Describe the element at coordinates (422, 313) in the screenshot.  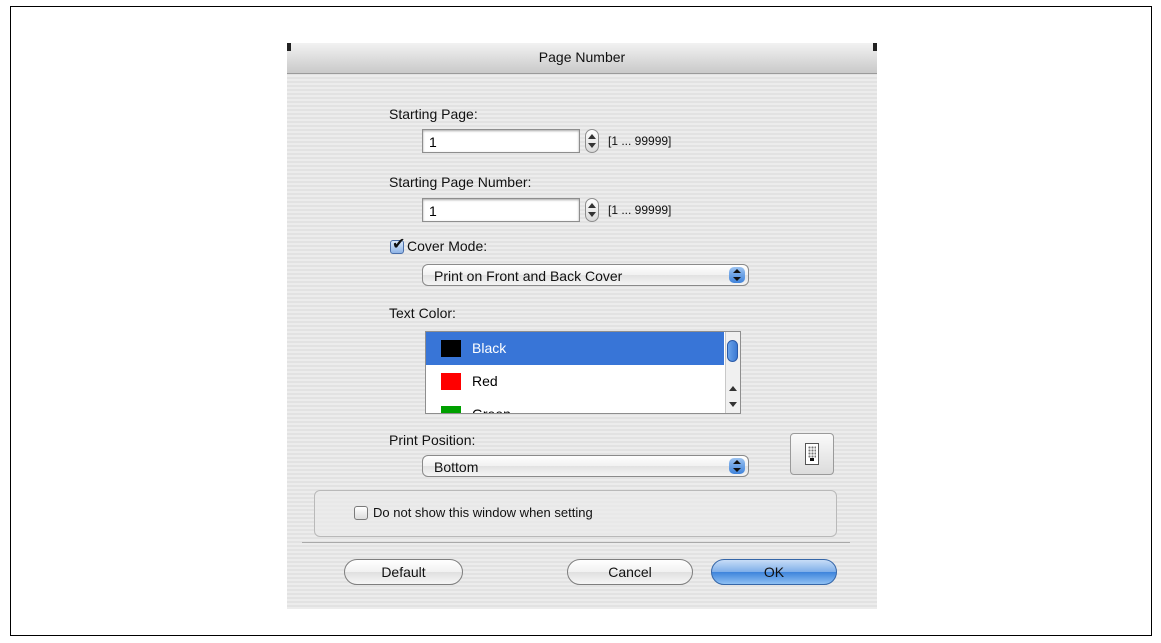
I see `text-color-label: Text Color:` at that location.